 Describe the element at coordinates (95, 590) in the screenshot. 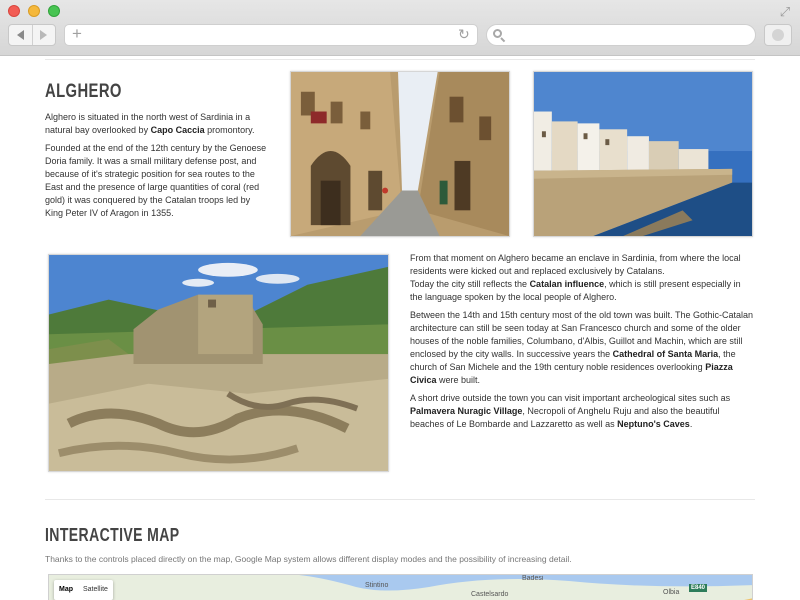

I see `satellite-view-button: Satellite` at that location.